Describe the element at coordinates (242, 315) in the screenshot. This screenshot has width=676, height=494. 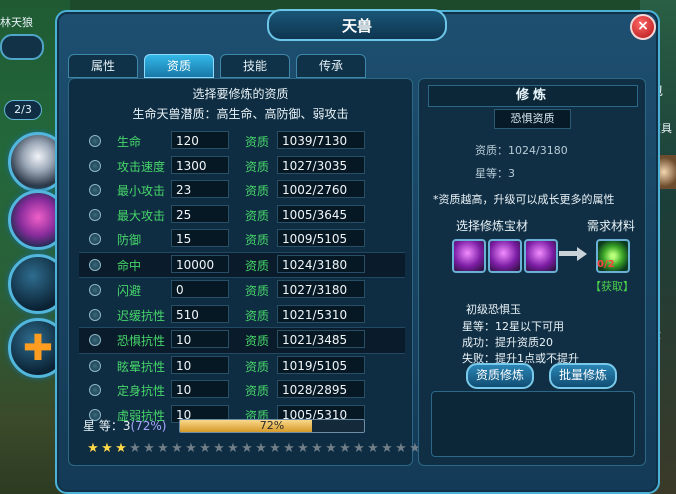
I see `attribute-row: 迟缓抗性 510 资质 1021/5310` at that location.